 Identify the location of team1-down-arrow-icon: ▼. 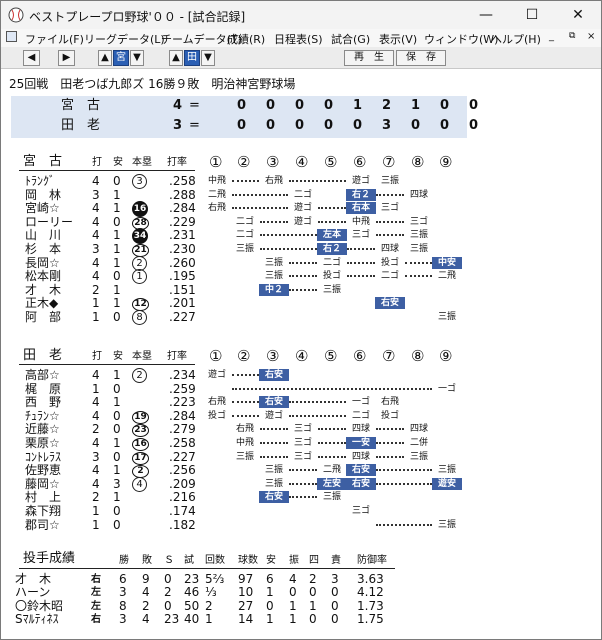
(137, 58).